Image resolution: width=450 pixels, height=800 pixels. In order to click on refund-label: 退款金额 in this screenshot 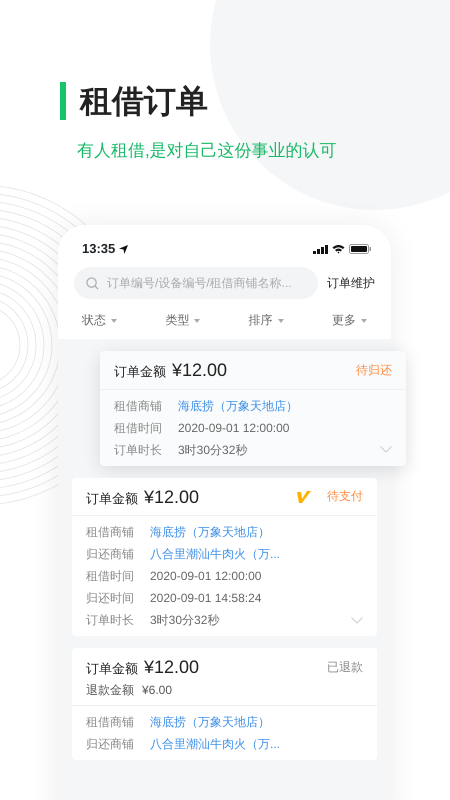, I will do `click(110, 690)`.